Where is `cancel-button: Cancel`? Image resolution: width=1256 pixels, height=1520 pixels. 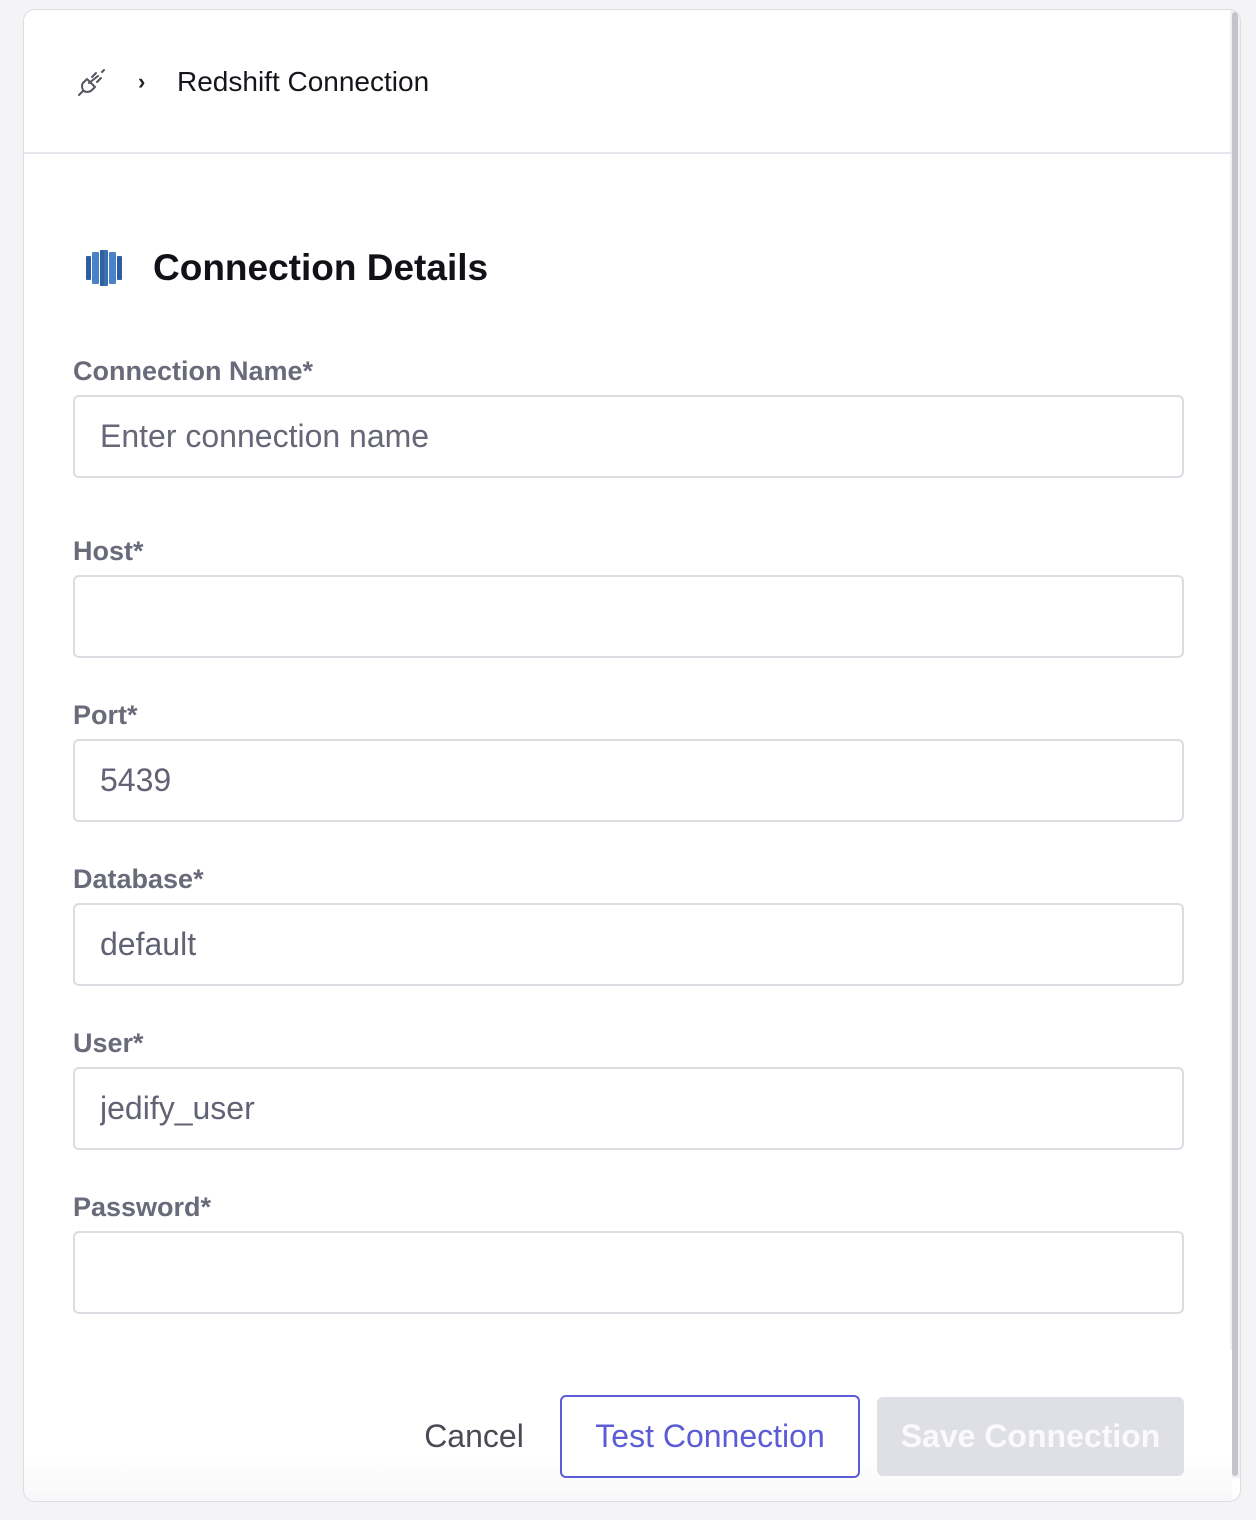
cancel-button: Cancel is located at coordinates (474, 1436).